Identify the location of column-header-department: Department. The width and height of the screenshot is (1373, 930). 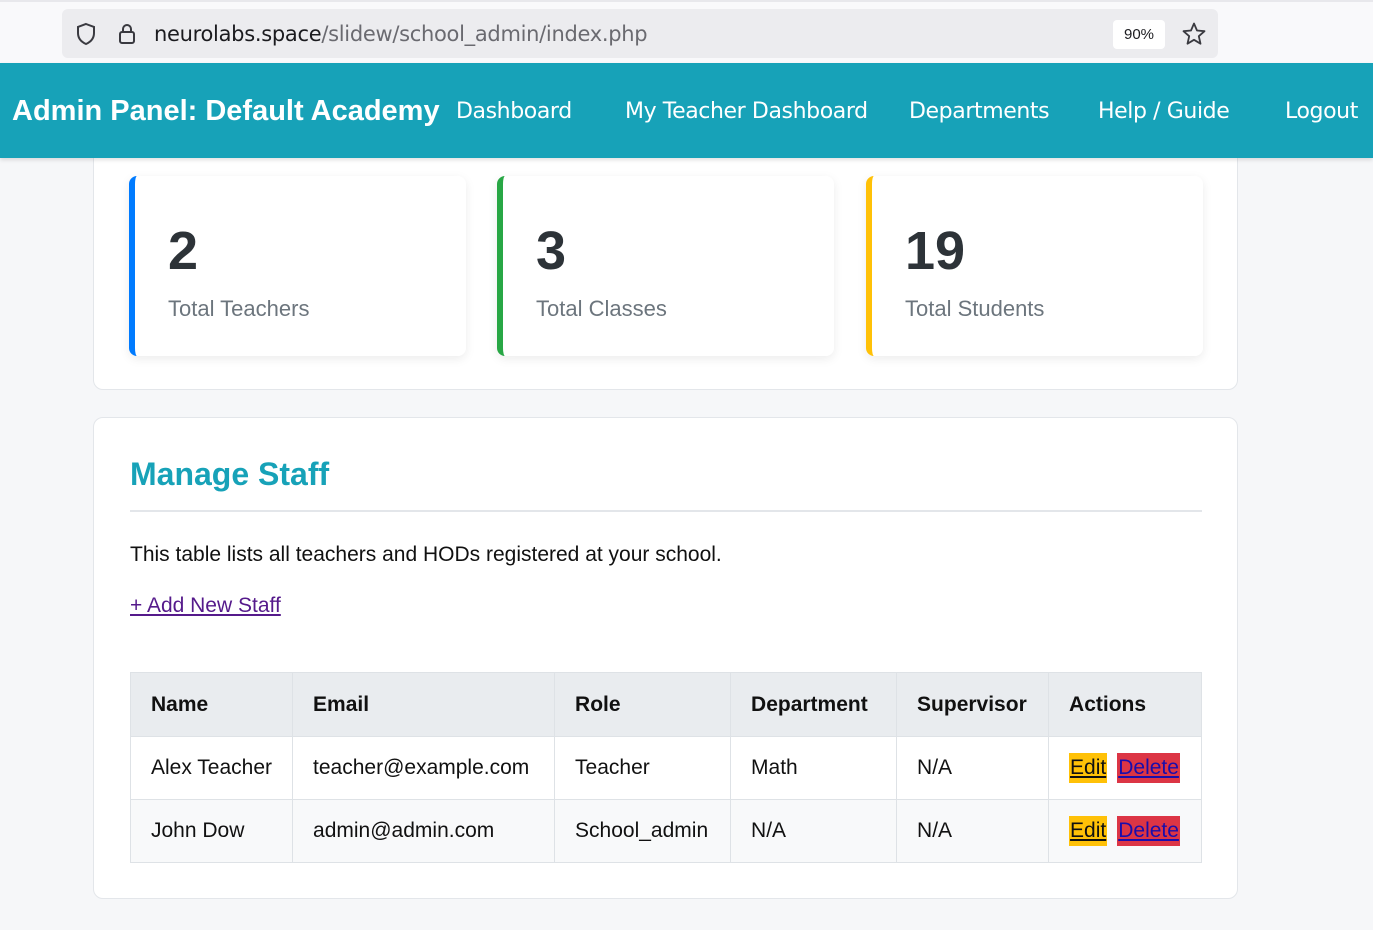
(814, 704).